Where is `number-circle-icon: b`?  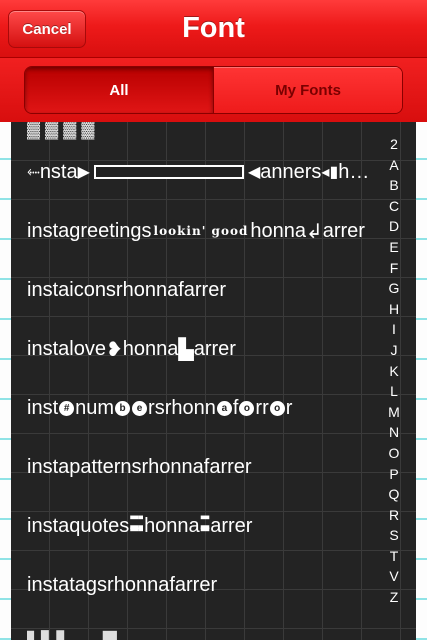
number-circle-icon: b is located at coordinates (123, 408).